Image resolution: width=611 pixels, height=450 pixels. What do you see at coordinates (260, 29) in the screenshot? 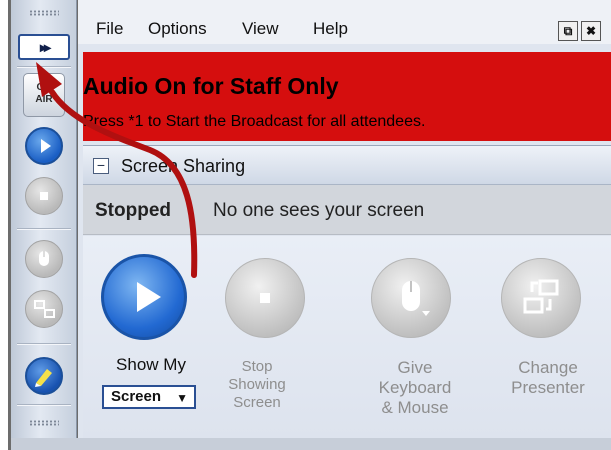
I see `menu-view: View` at bounding box center [260, 29].